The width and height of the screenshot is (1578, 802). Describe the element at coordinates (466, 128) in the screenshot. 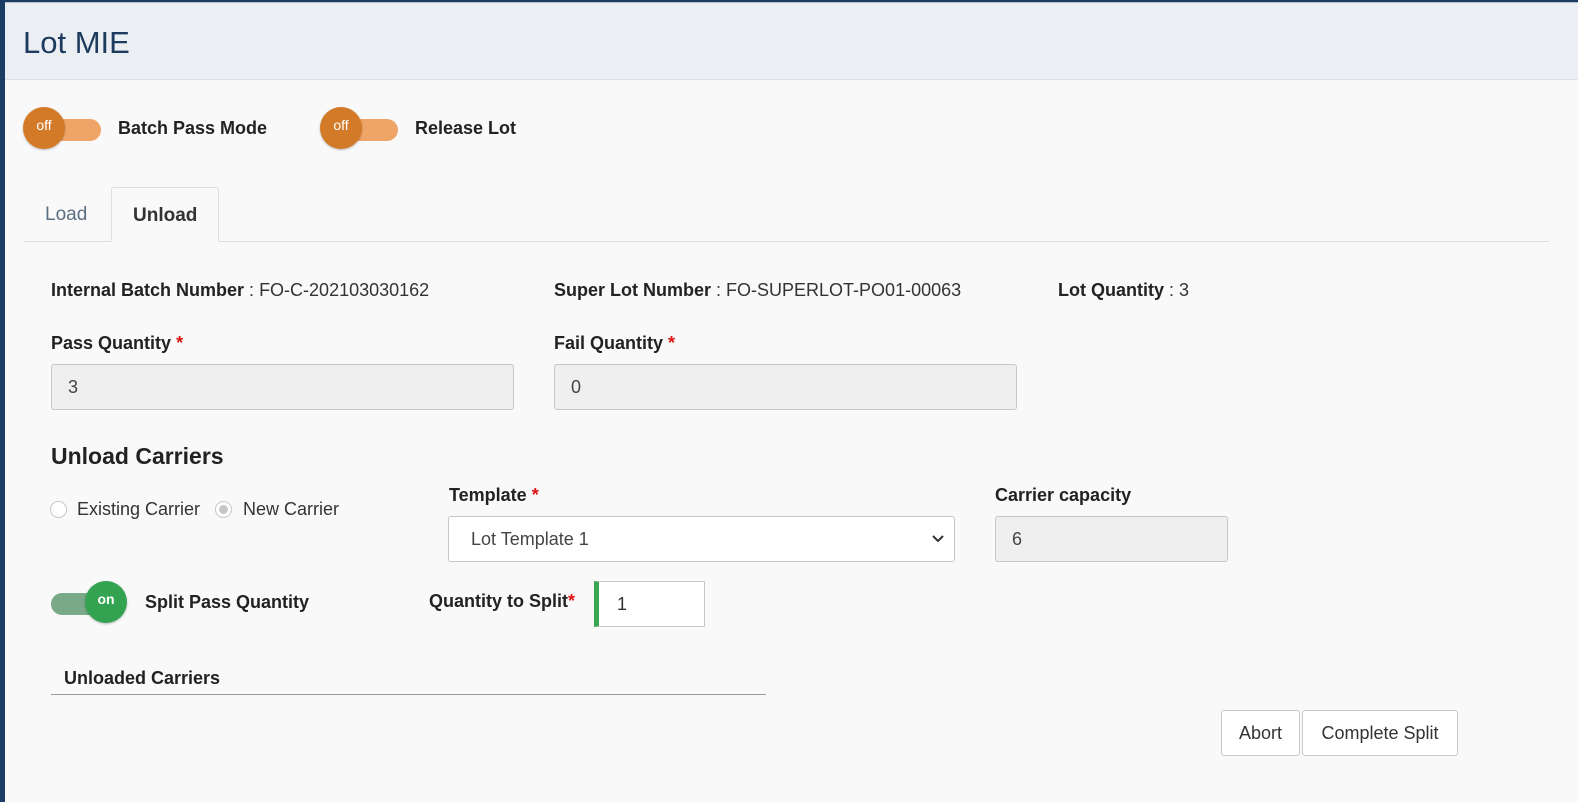

I see `release-lot-label: Release Lot` at that location.